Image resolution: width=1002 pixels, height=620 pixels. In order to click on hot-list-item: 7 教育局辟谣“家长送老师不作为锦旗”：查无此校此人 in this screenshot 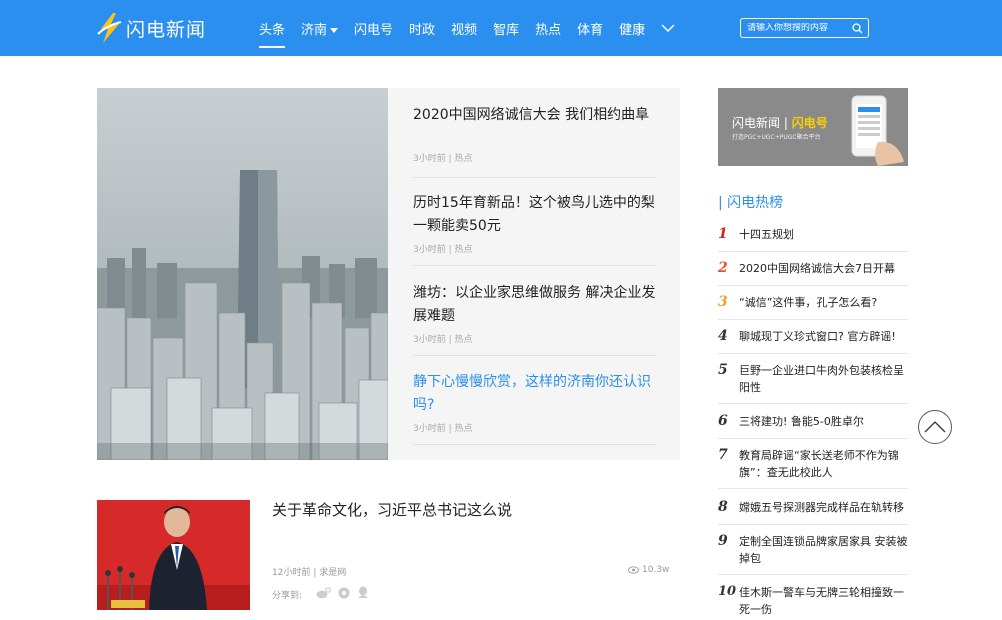, I will do `click(813, 468)`.